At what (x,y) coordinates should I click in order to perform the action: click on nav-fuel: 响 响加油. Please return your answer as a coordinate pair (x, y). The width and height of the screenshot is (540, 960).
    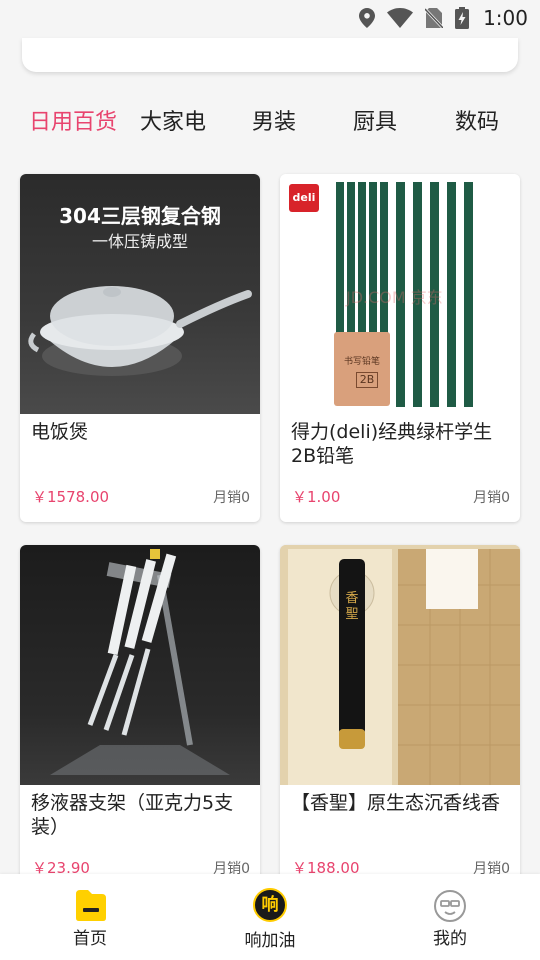
    Looking at the image, I should click on (270, 917).